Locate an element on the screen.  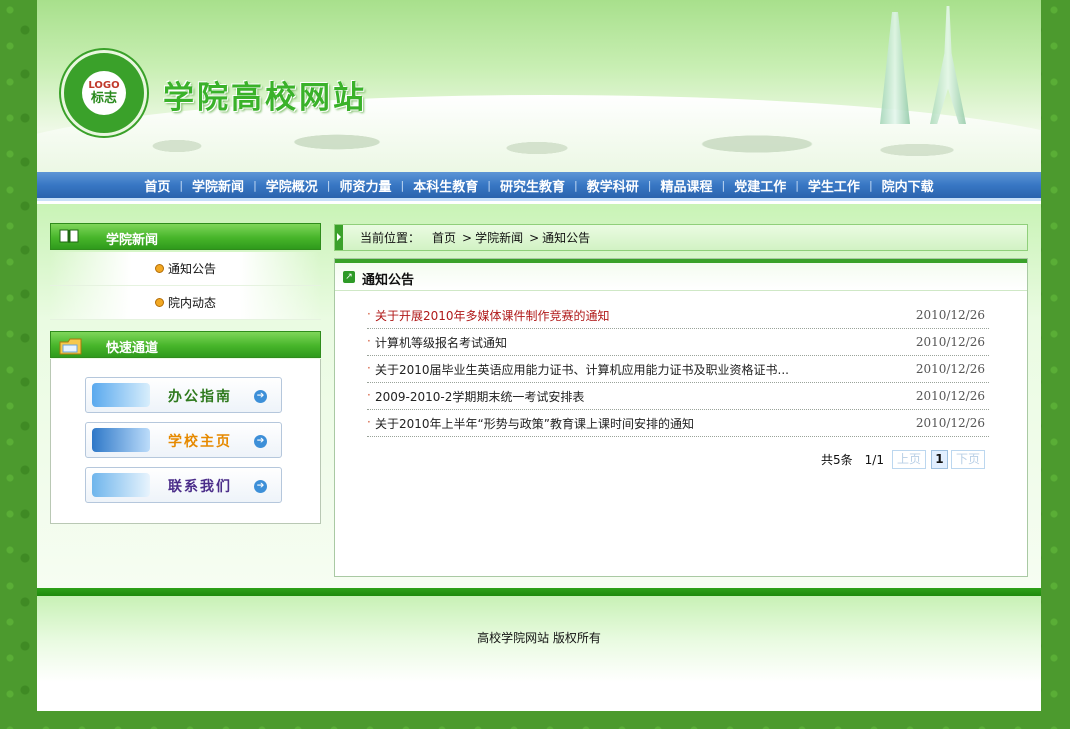
folder-icon is located at coordinates (70, 345).